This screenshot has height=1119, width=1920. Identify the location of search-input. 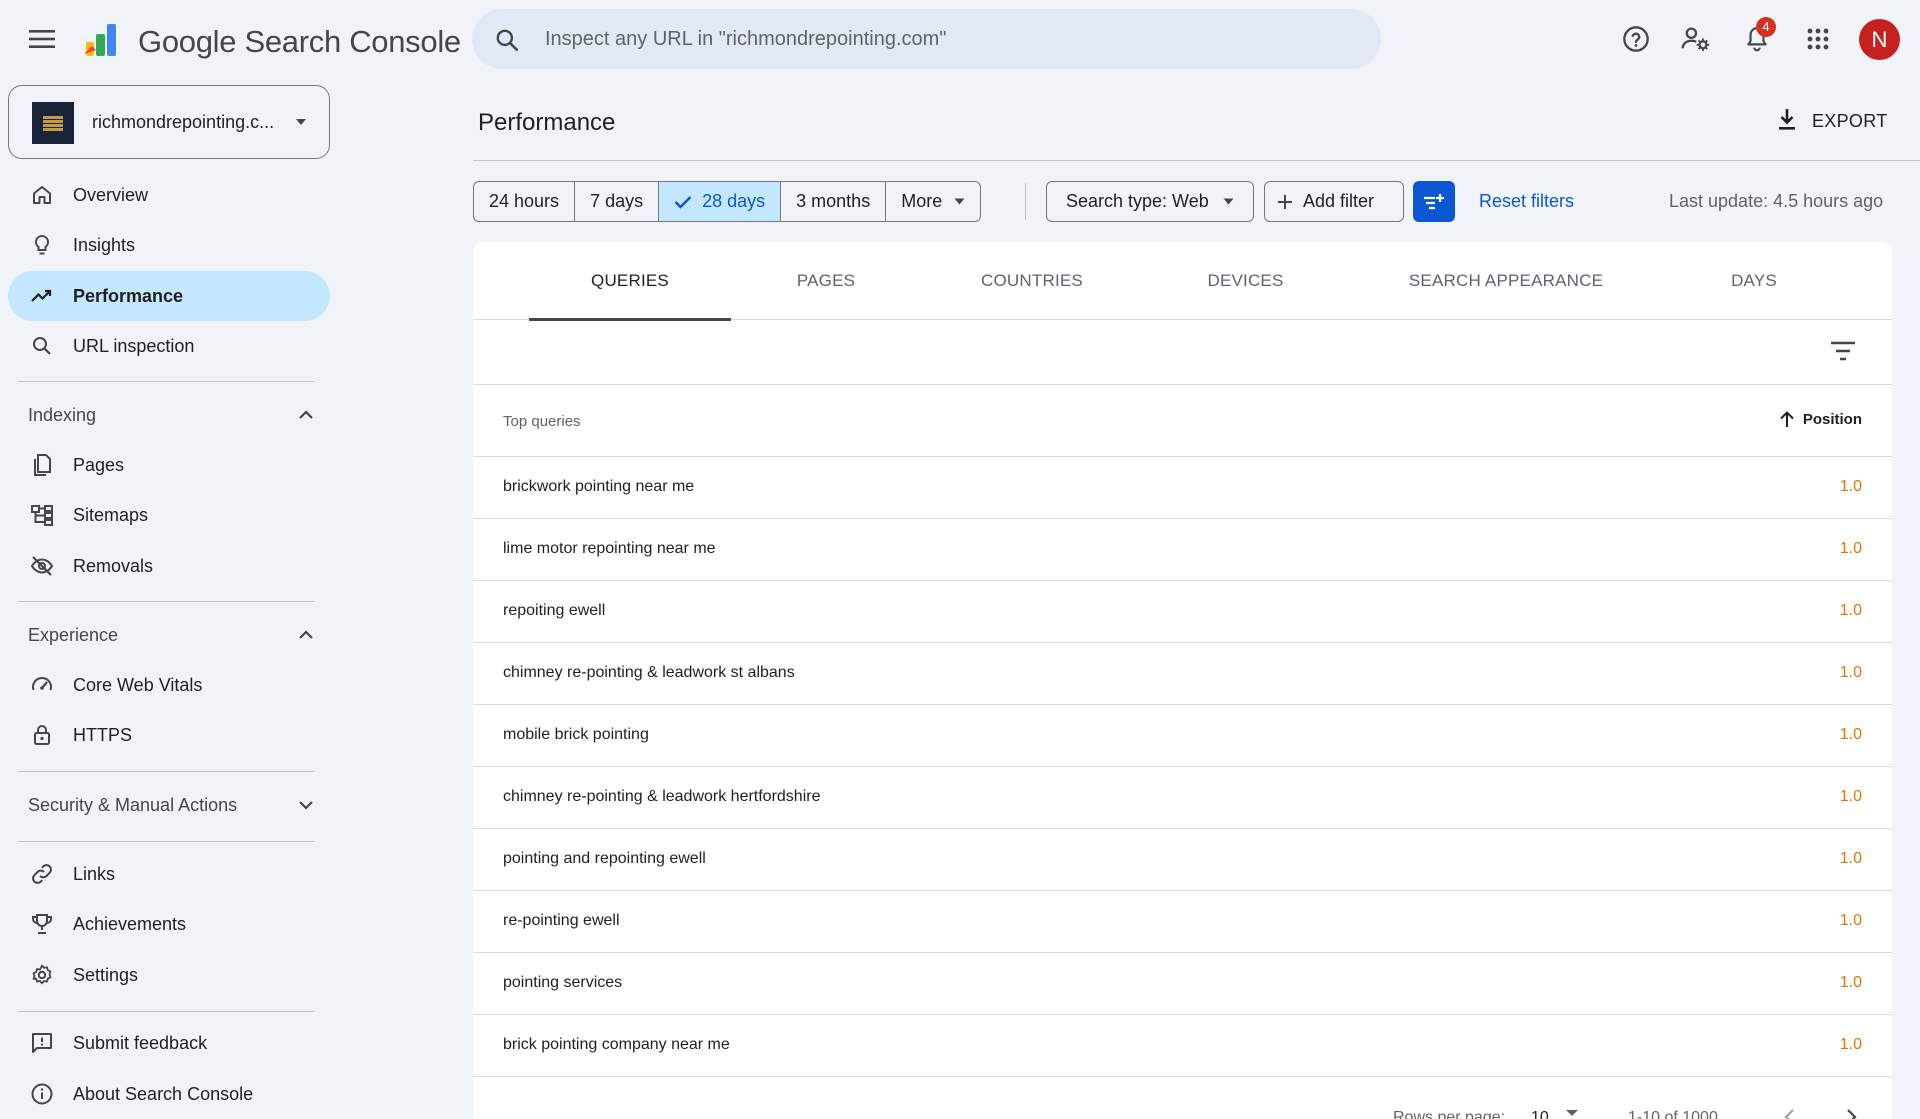
(945, 39).